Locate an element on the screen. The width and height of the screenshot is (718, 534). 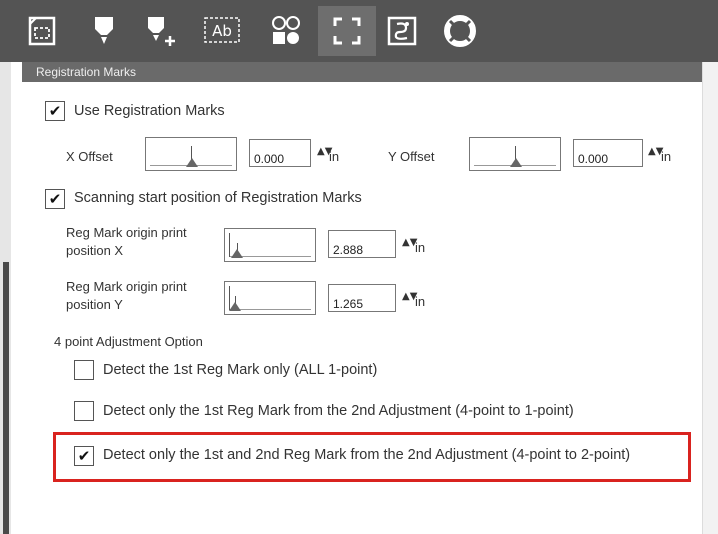
origin-y-slider-knob is located at coordinates (235, 306).